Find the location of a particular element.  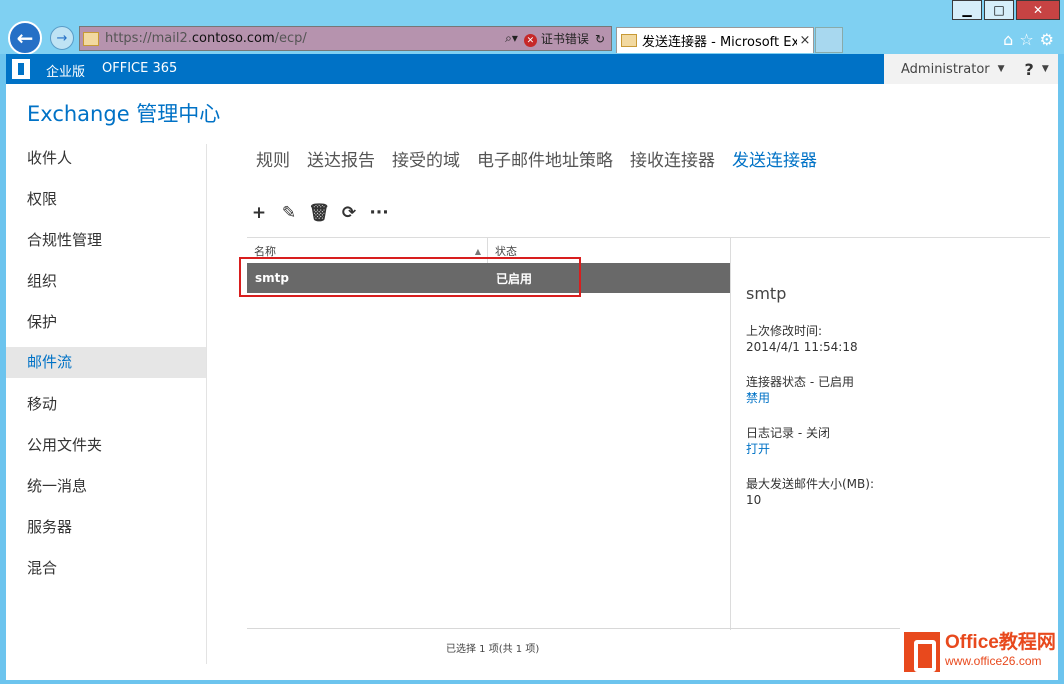

nav-item-hybrid: 混合 is located at coordinates (106, 574).